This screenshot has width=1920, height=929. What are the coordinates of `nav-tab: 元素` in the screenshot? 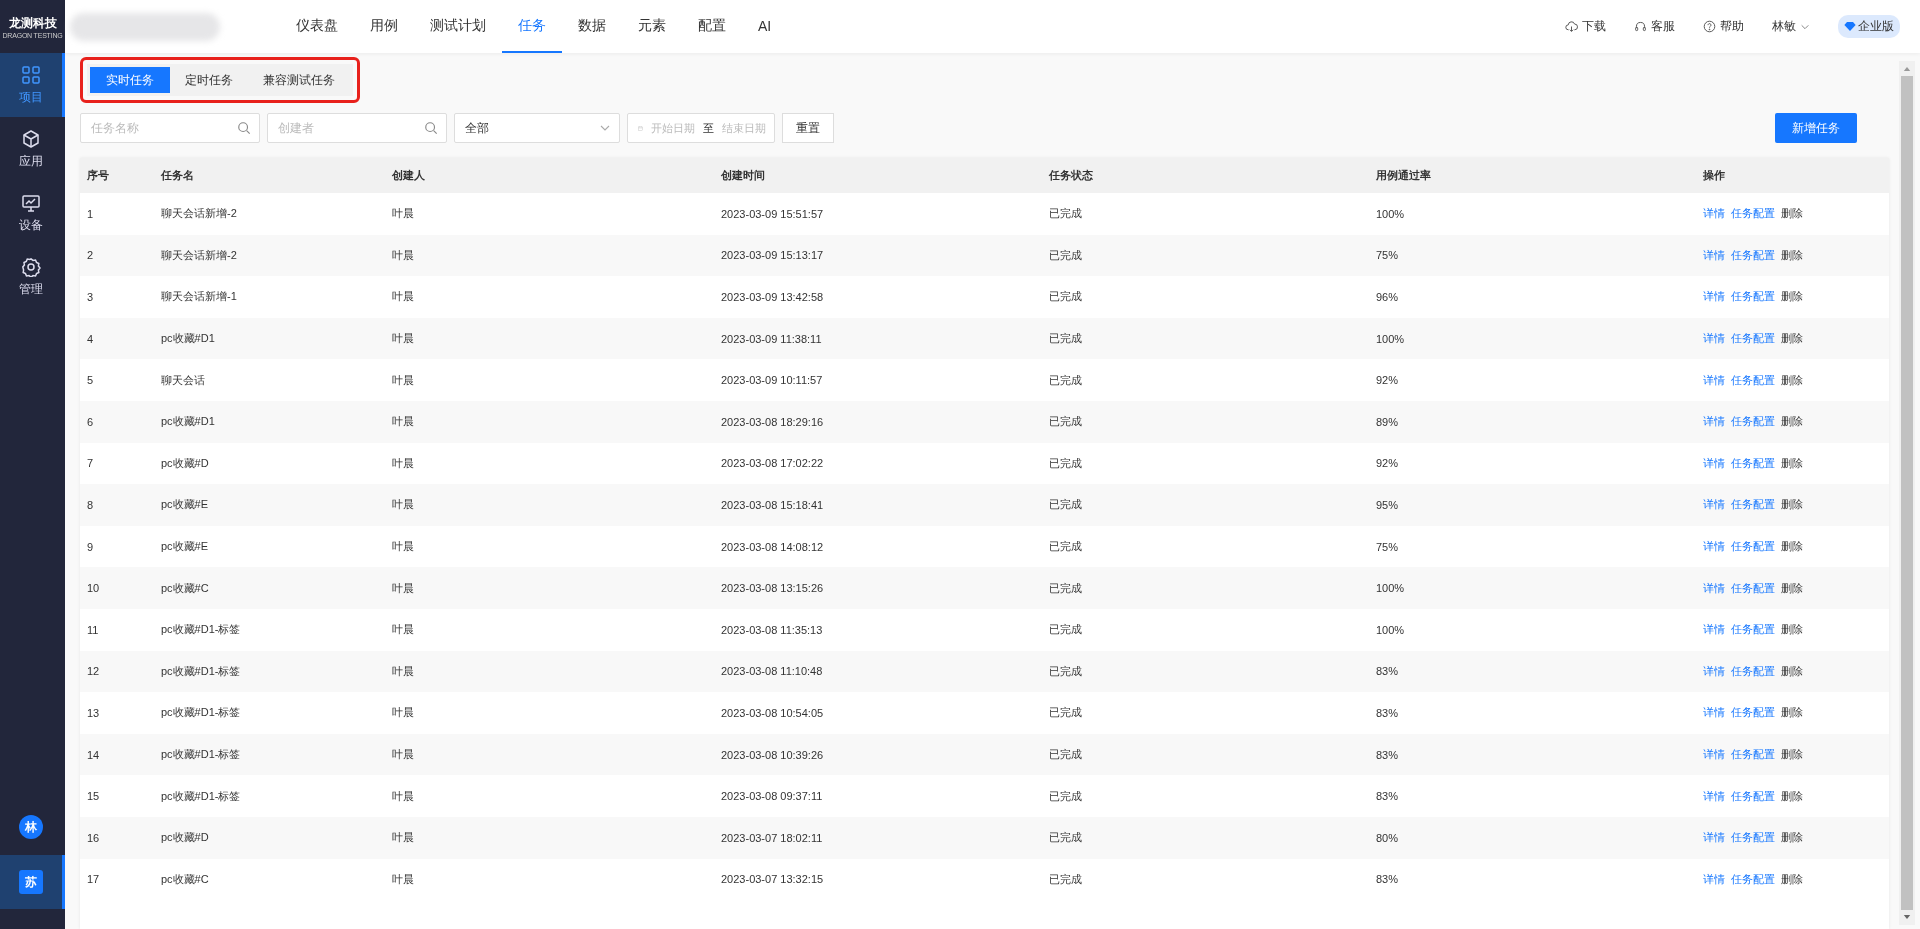 It's located at (652, 26).